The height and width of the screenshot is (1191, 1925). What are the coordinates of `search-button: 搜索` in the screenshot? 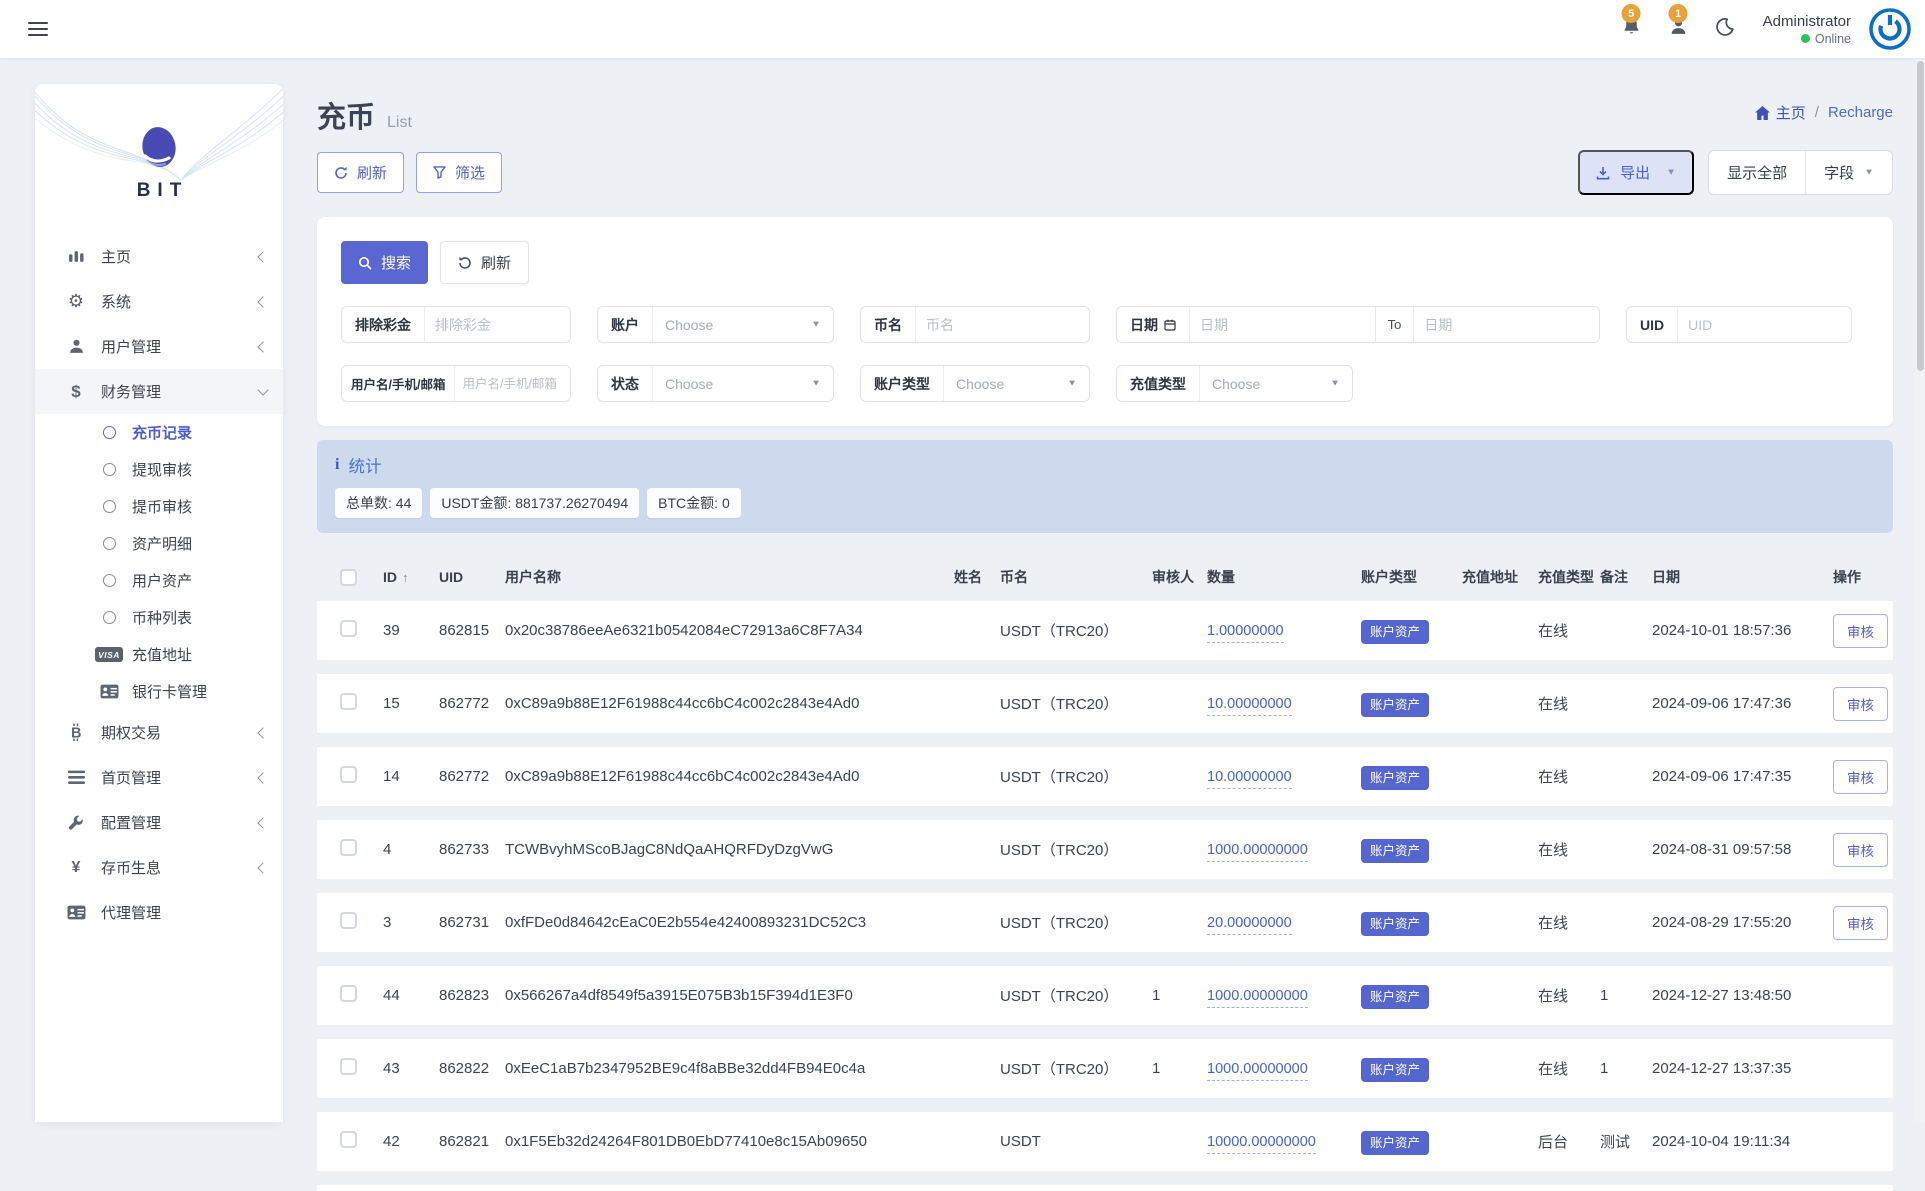 It's located at (385, 262).